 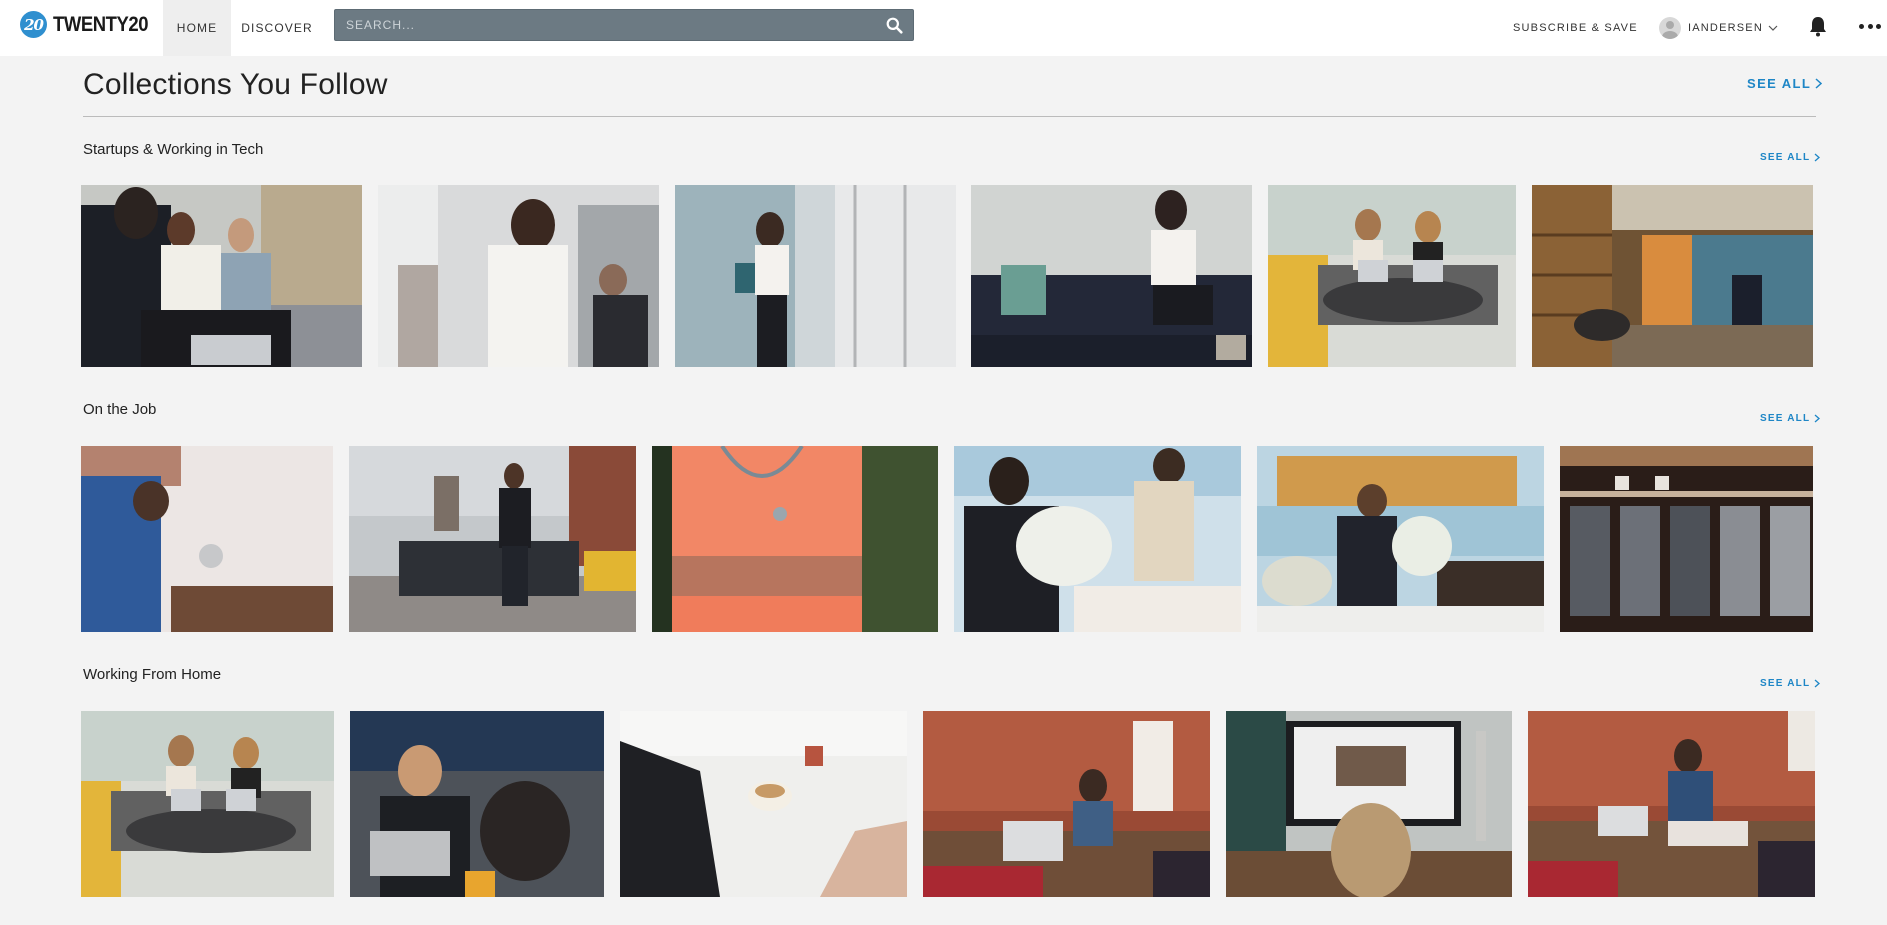 I want to click on logo-wordmark: TWENTY20, so click(x=101, y=24).